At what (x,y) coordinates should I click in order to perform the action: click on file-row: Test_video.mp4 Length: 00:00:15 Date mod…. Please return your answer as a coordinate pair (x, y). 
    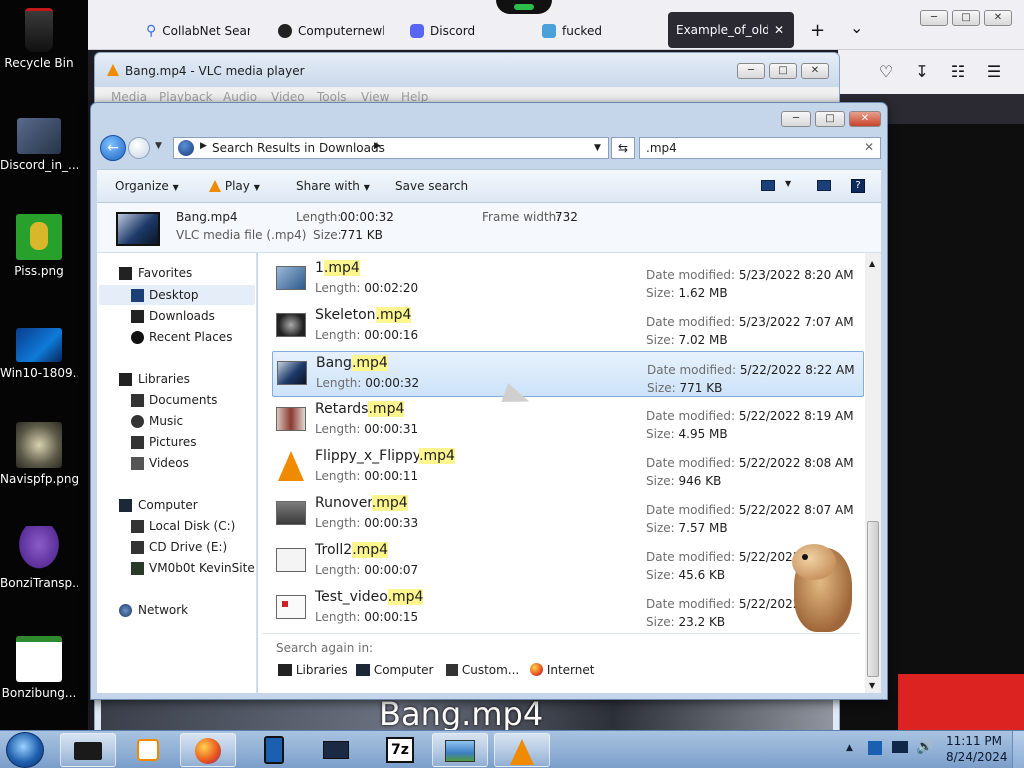
    Looking at the image, I should click on (568, 609).